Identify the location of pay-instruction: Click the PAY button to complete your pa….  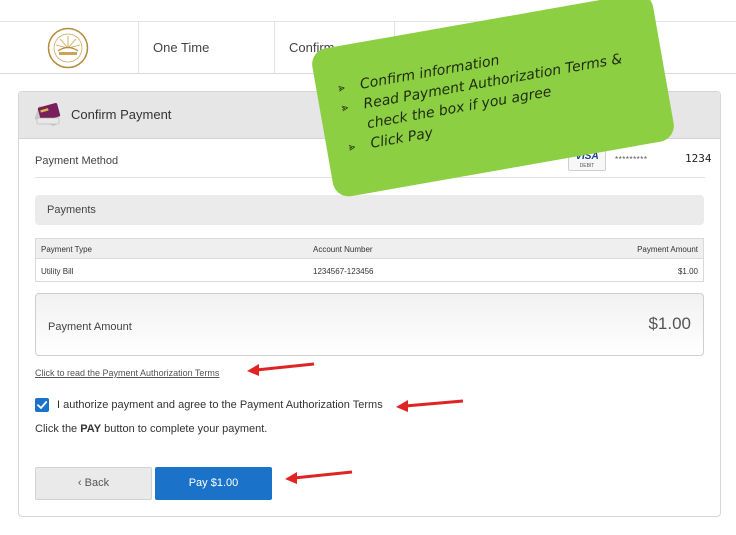
(151, 429).